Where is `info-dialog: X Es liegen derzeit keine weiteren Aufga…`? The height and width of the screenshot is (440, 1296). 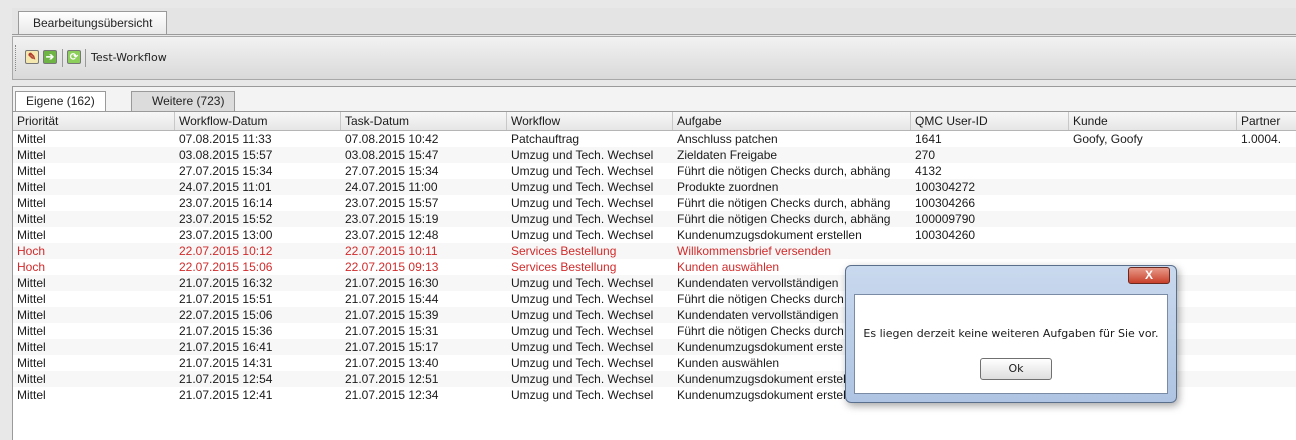 info-dialog: X Es liegen derzeit keine weiteren Aufga… is located at coordinates (1011, 334).